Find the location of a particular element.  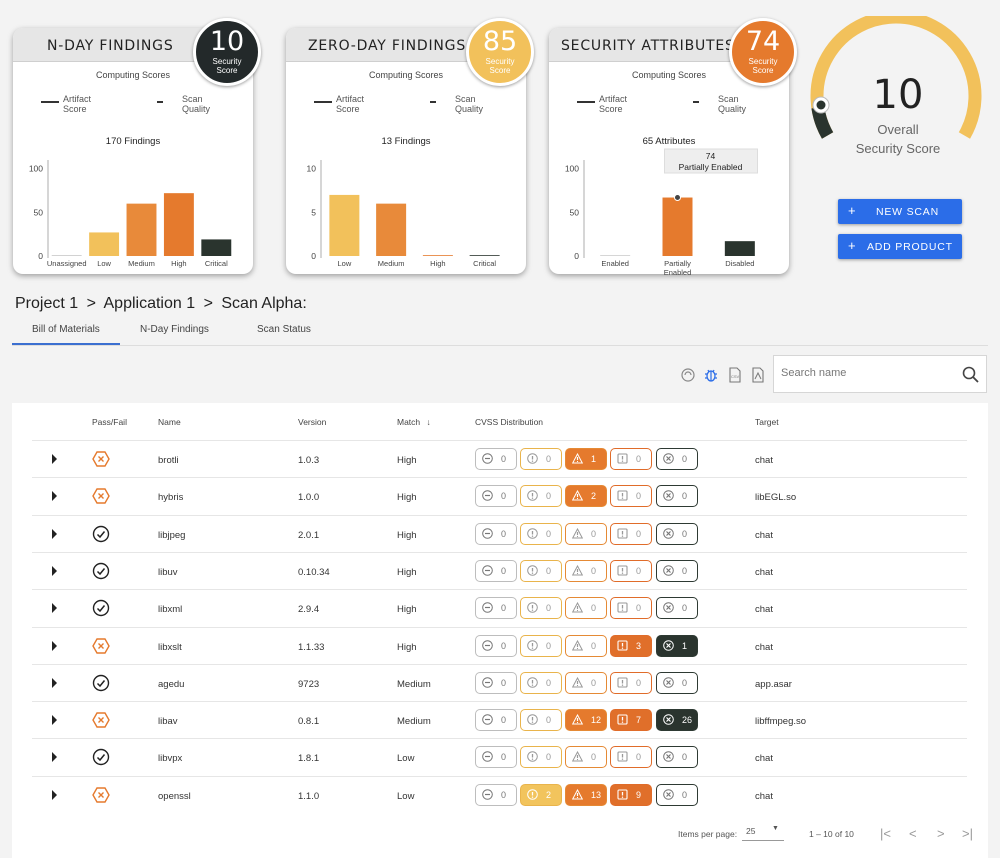

refresh-icon is located at coordinates (688, 375).